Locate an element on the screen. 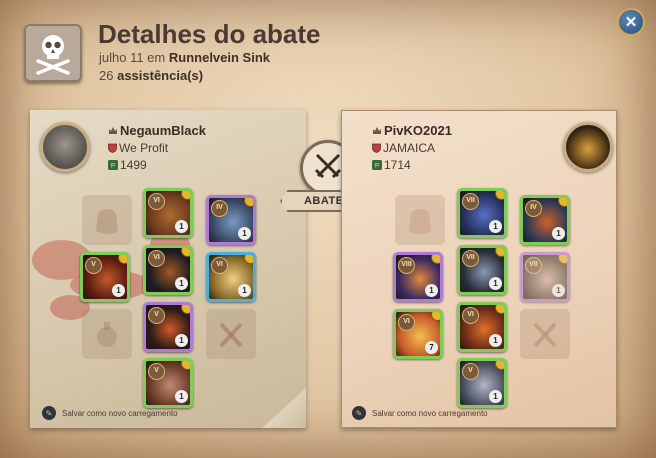  close-button: ✕ is located at coordinates (631, 22).